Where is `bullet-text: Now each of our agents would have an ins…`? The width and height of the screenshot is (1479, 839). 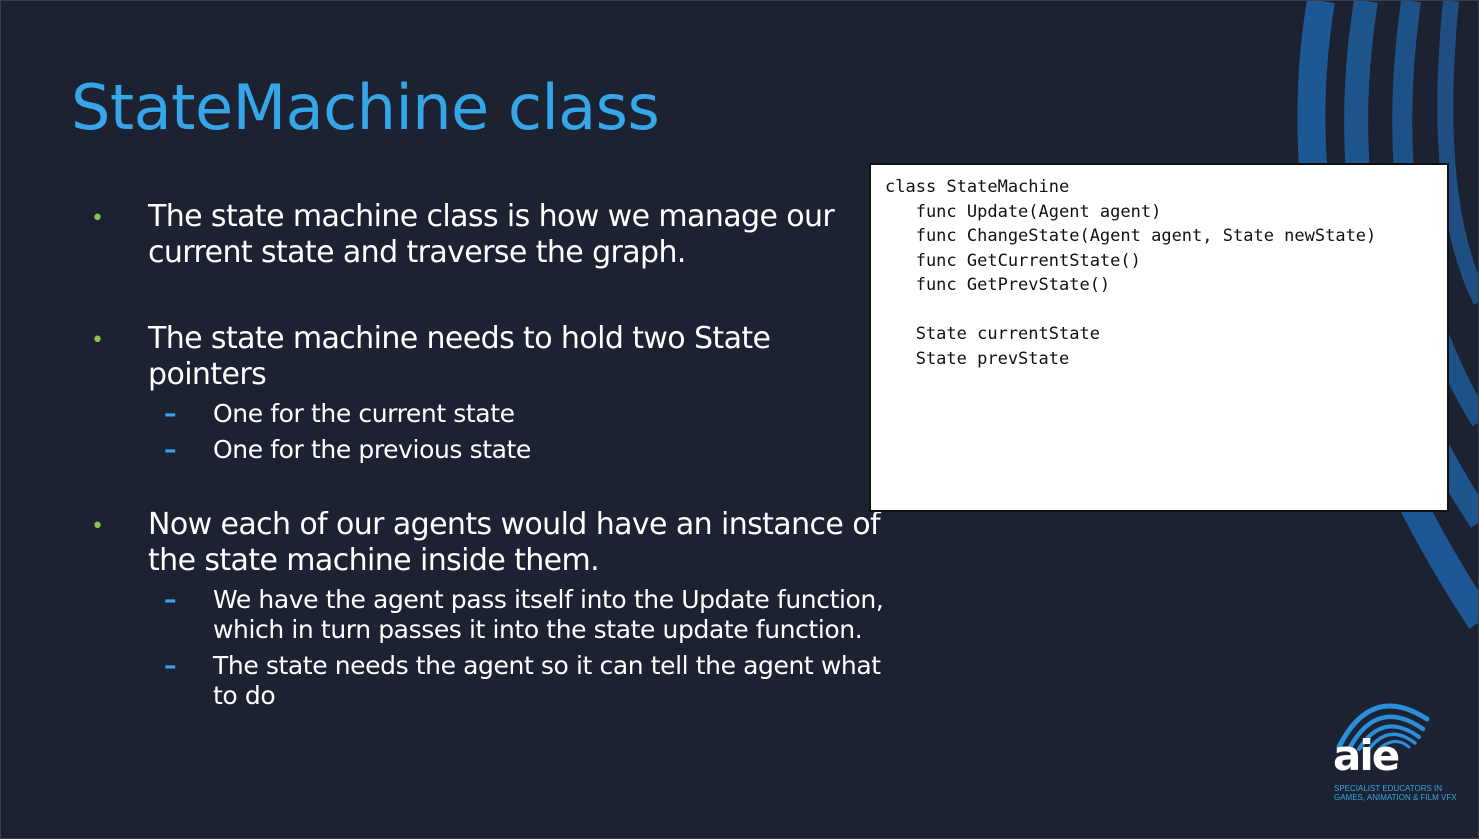
bullet-text: Now each of our agents would have an ins… is located at coordinates (514, 542).